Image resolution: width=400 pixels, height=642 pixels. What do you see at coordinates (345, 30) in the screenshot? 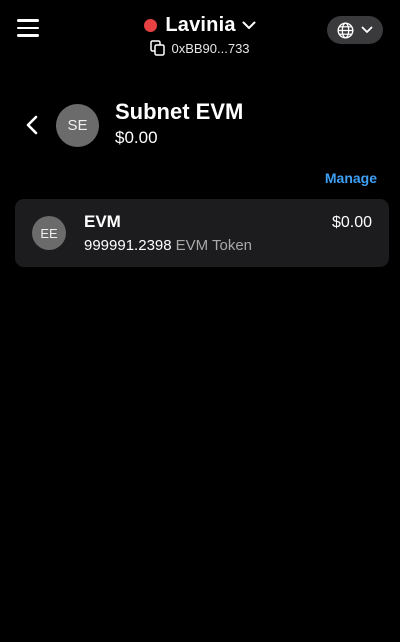
I see `globe-icon` at bounding box center [345, 30].